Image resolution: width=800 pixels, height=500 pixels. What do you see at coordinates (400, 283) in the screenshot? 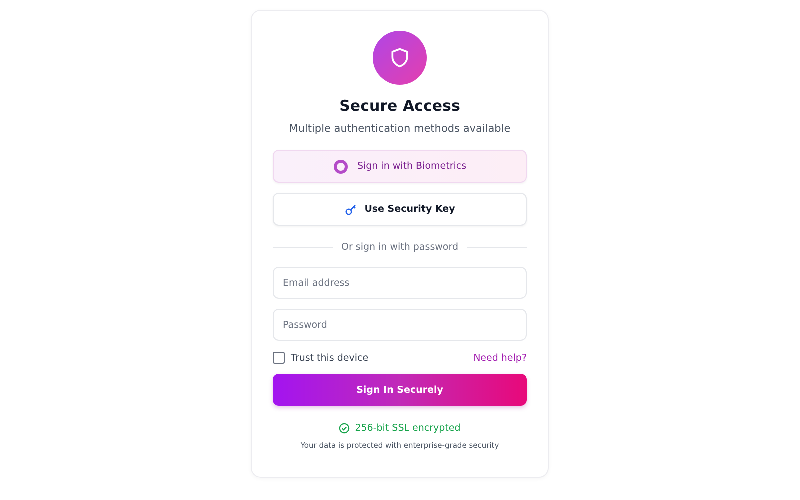
I see `email-field: Email address` at bounding box center [400, 283].